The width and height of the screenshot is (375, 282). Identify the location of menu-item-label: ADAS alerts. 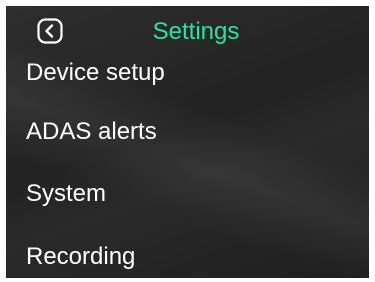
(91, 131).